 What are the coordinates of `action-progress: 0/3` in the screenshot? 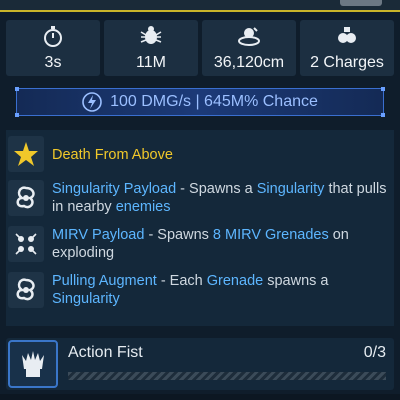 It's located at (374, 352).